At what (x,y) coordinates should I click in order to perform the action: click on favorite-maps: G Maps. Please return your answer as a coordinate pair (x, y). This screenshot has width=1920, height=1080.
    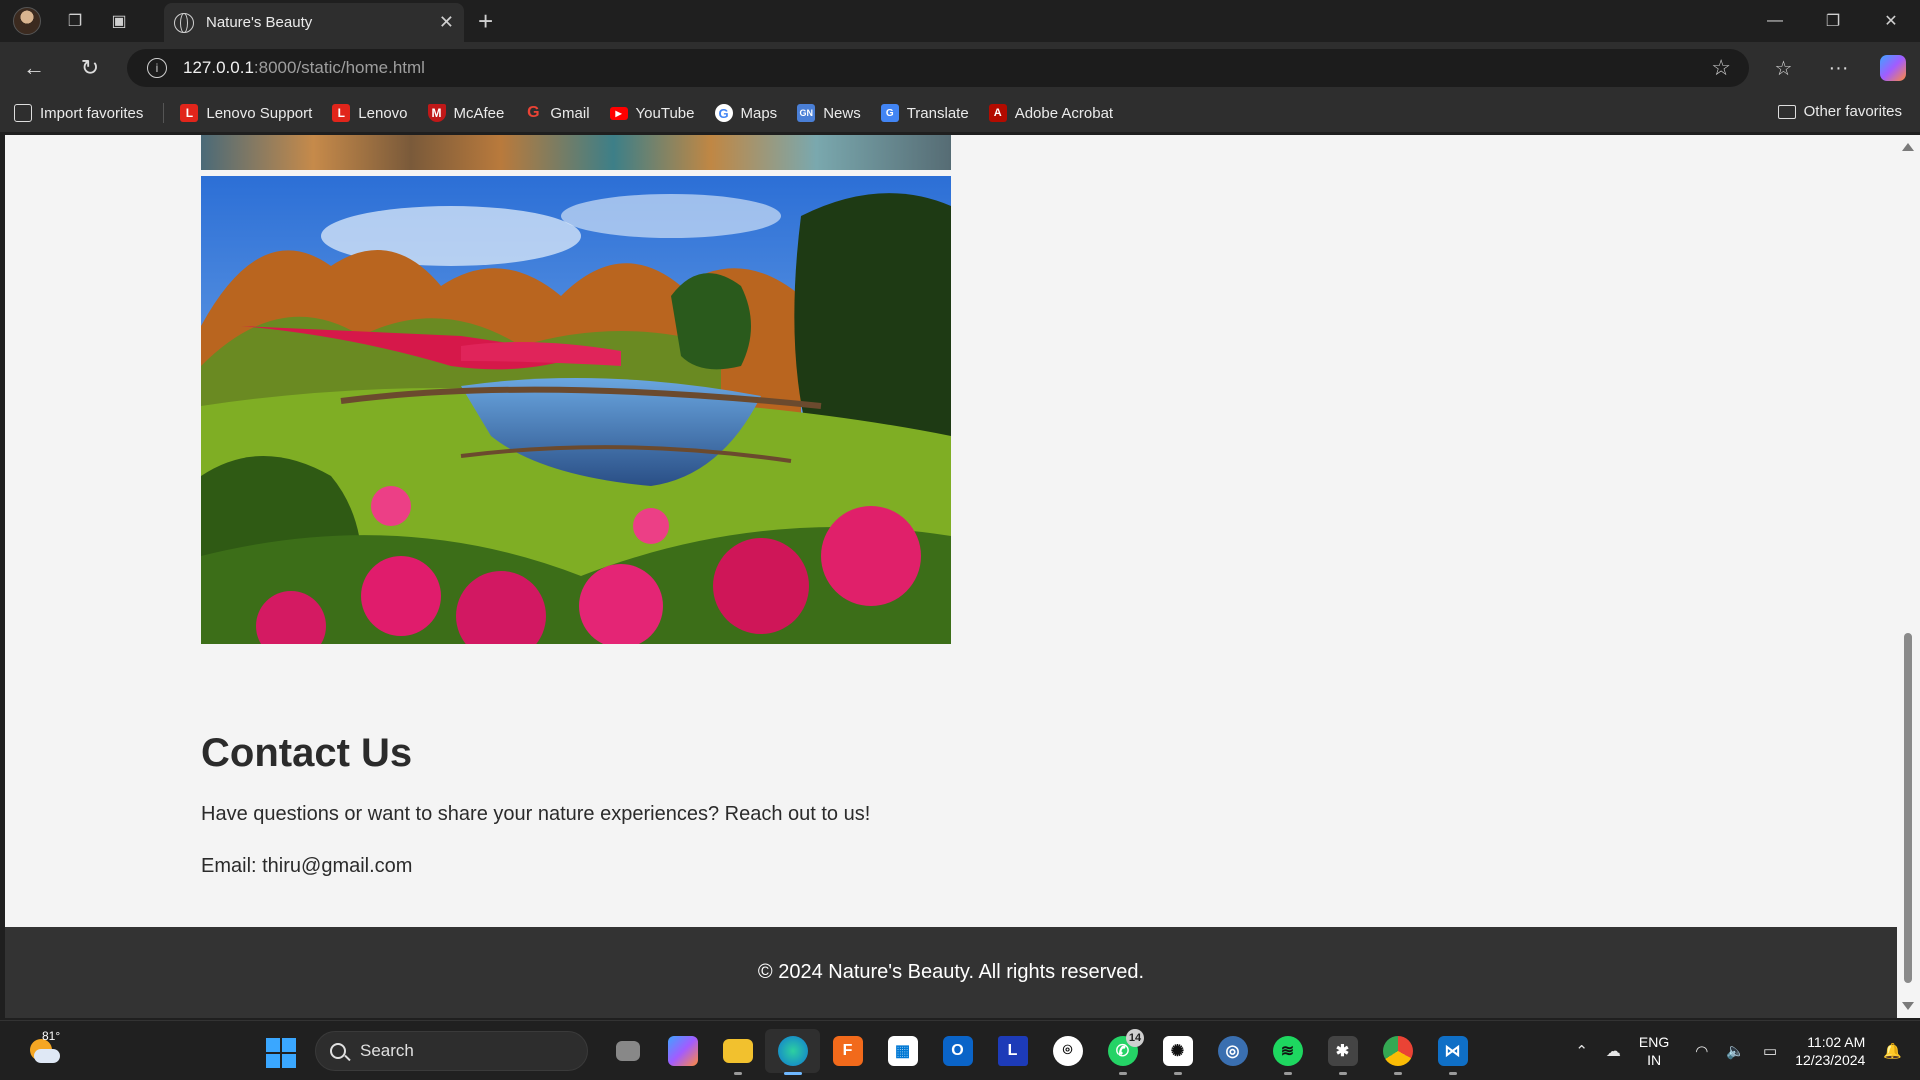
    Looking at the image, I should click on (746, 113).